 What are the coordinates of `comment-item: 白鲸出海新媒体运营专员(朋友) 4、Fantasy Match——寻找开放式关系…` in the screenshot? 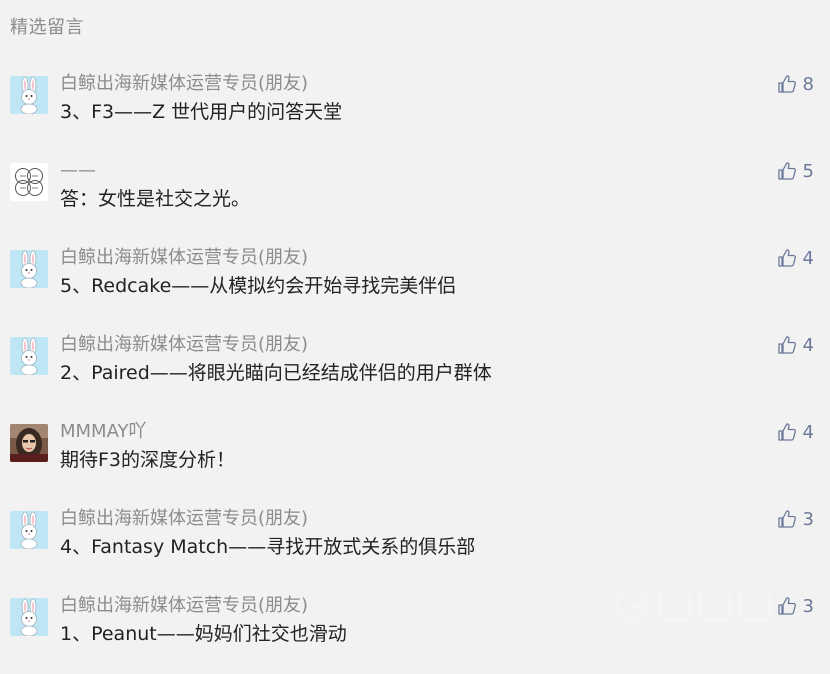 It's located at (415, 547).